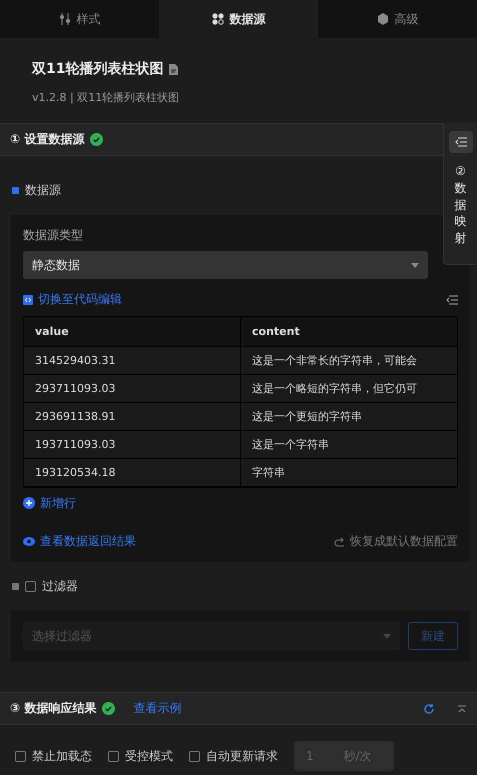  I want to click on table-cell: 293711093.03, so click(132, 389).